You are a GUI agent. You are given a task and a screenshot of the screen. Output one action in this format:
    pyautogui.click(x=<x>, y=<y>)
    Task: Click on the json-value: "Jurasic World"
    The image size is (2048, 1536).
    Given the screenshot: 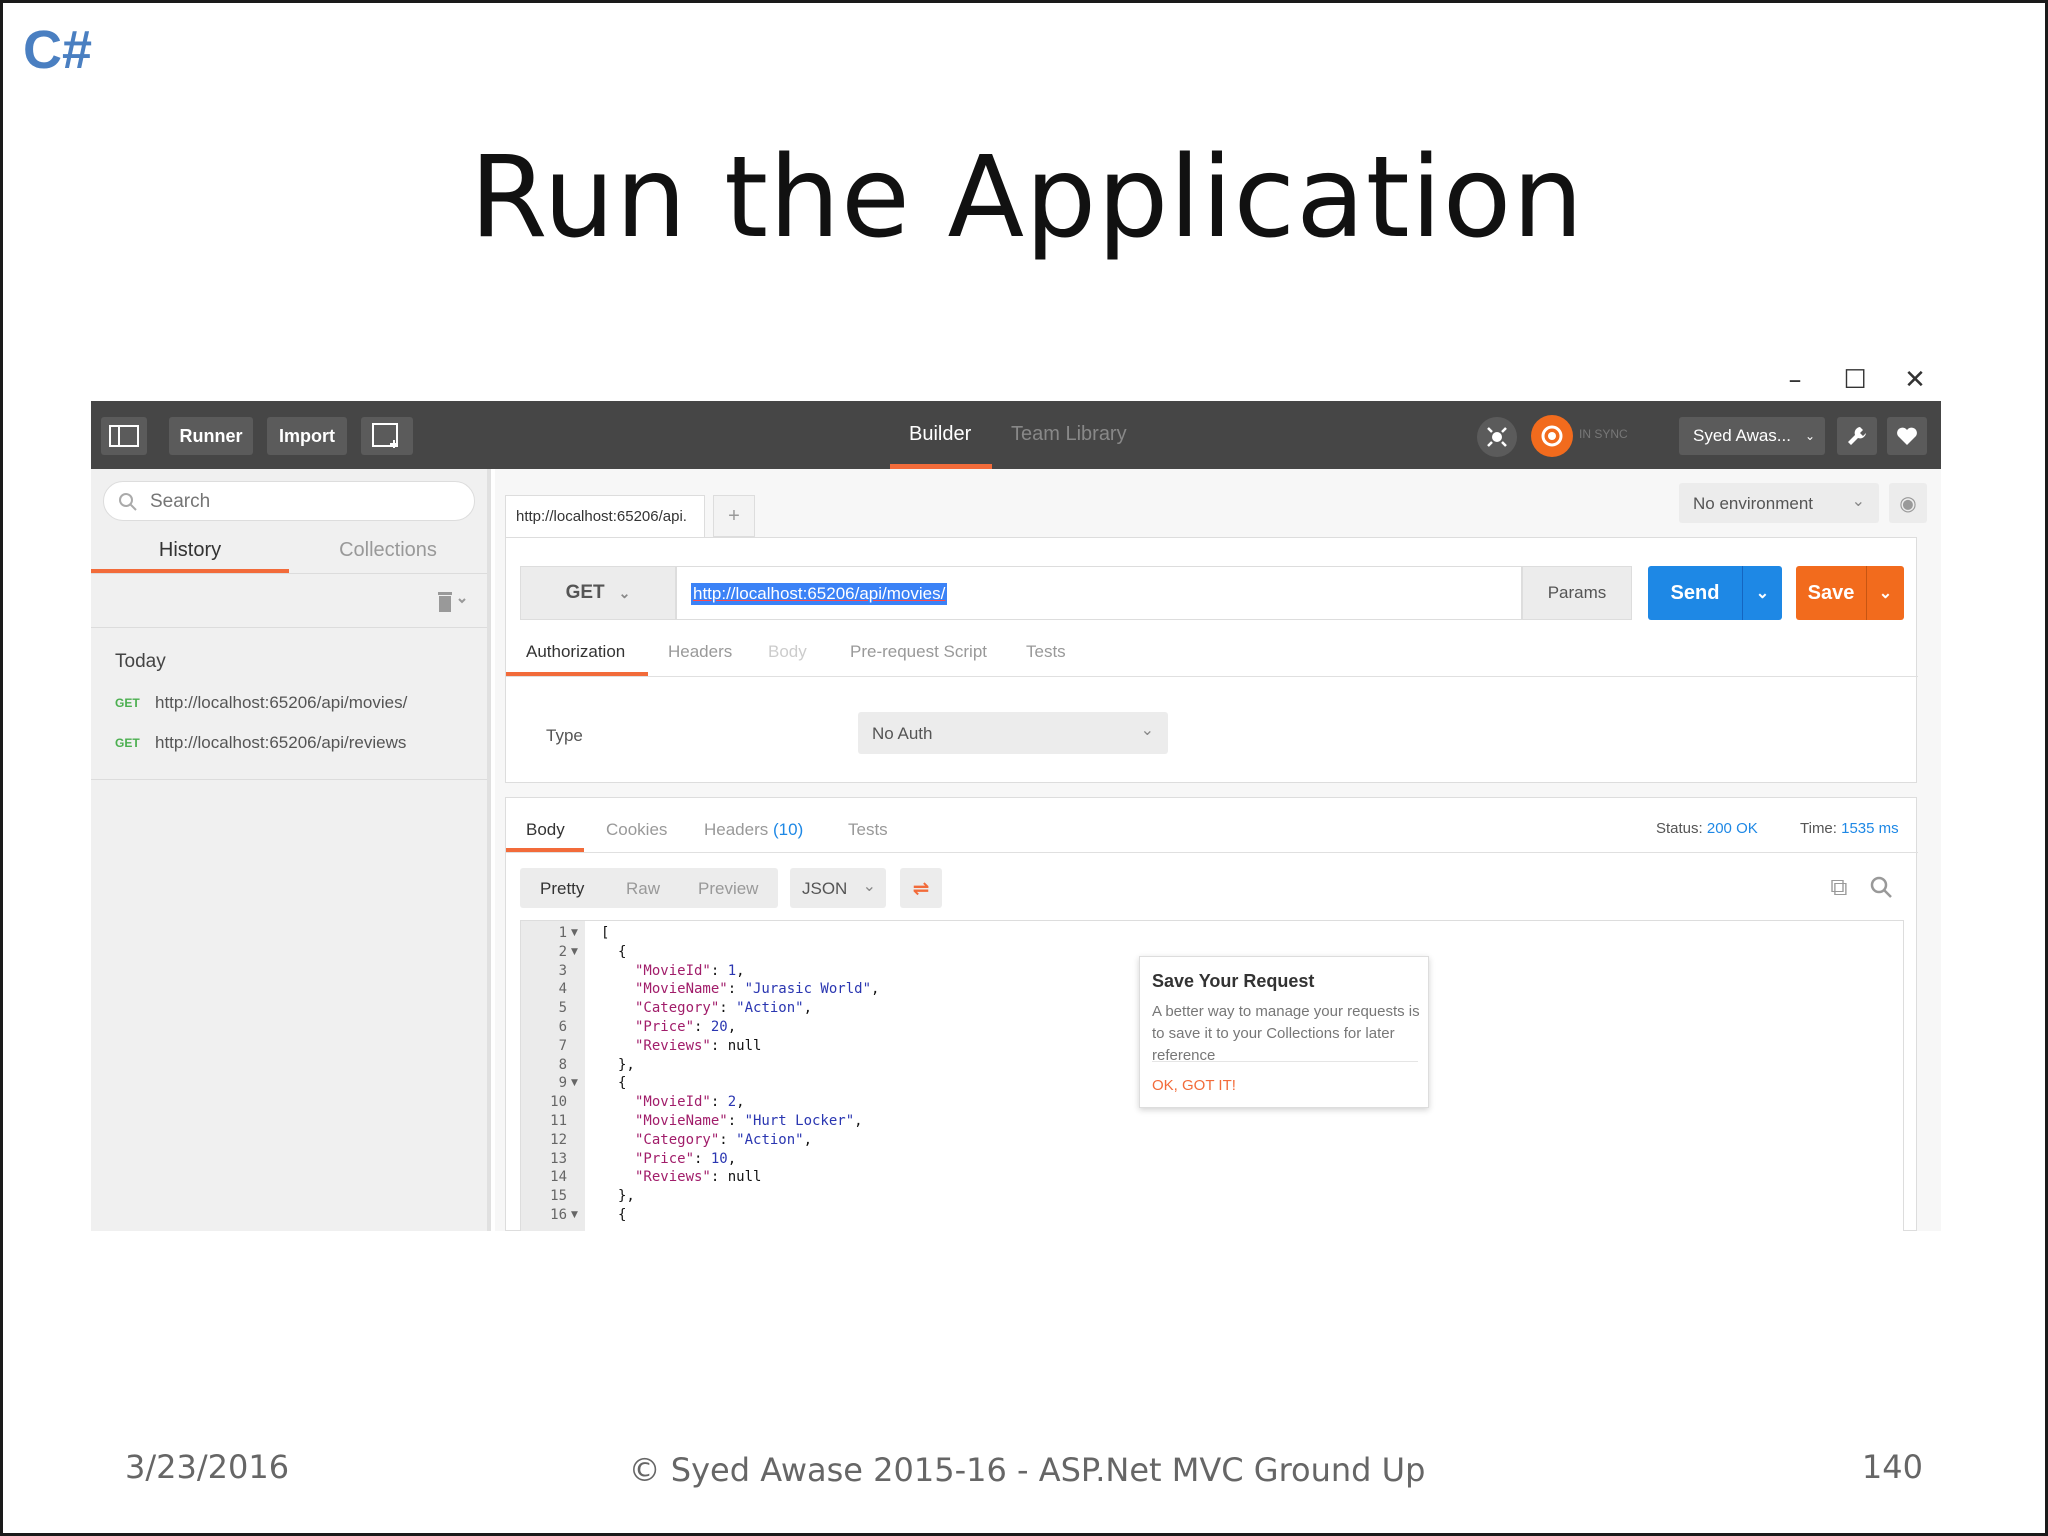 What is the action you would take?
    pyautogui.click(x=808, y=989)
    